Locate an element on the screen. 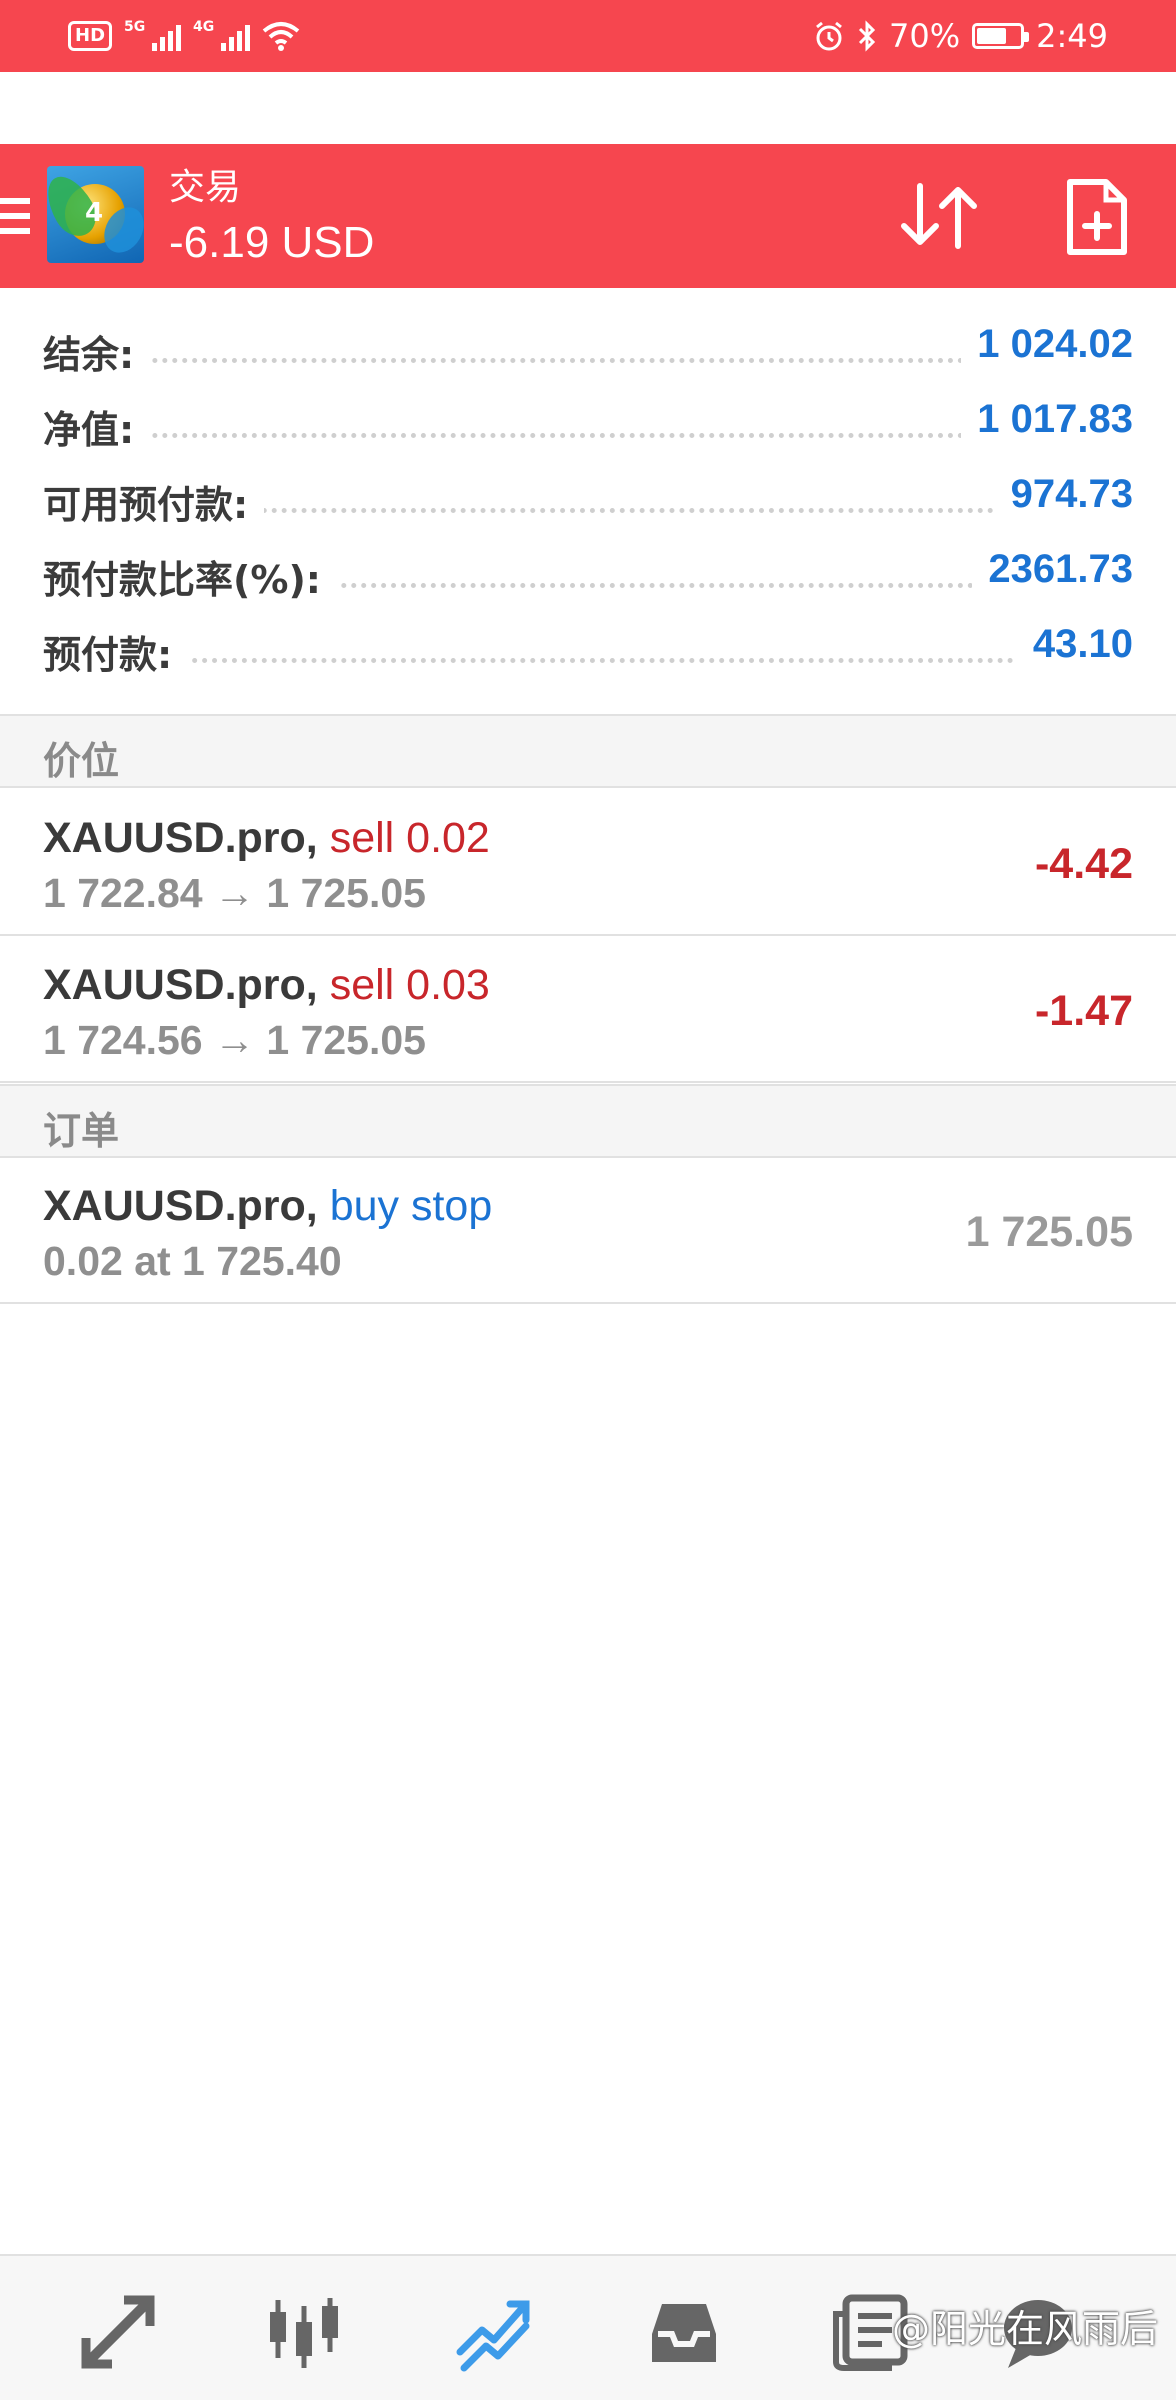 The width and height of the screenshot is (1176, 2400). alarm-icon is located at coordinates (829, 36).